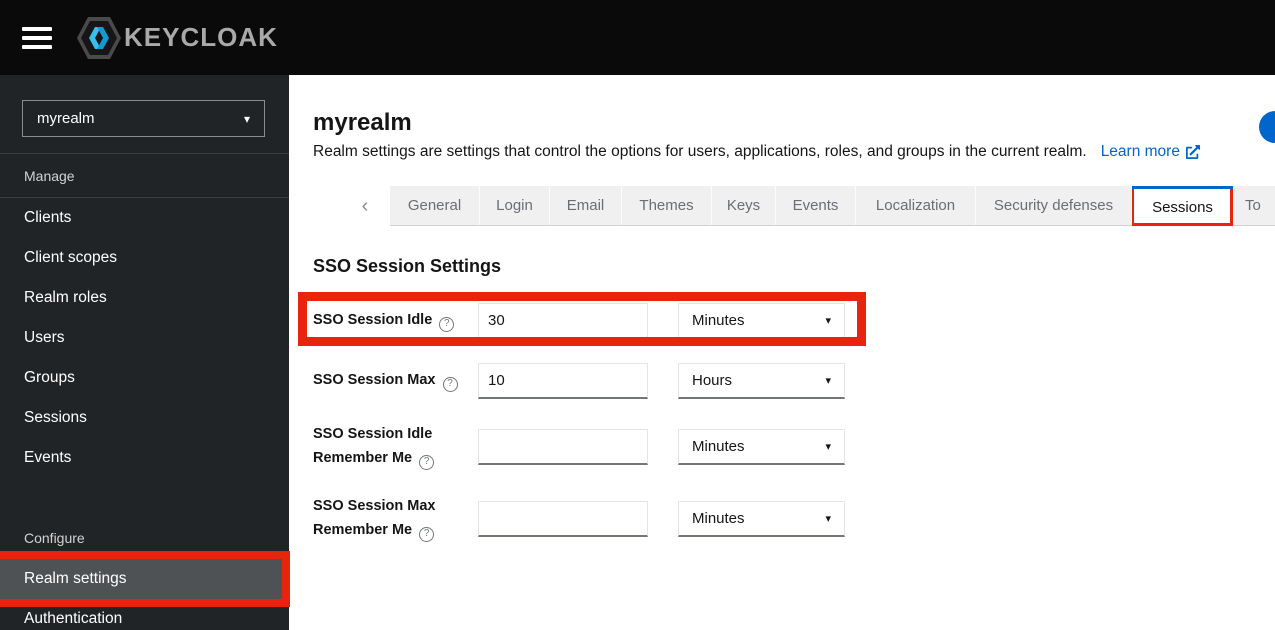  Describe the element at coordinates (144, 176) in the screenshot. I see `nav-section-manage: Manage` at that location.